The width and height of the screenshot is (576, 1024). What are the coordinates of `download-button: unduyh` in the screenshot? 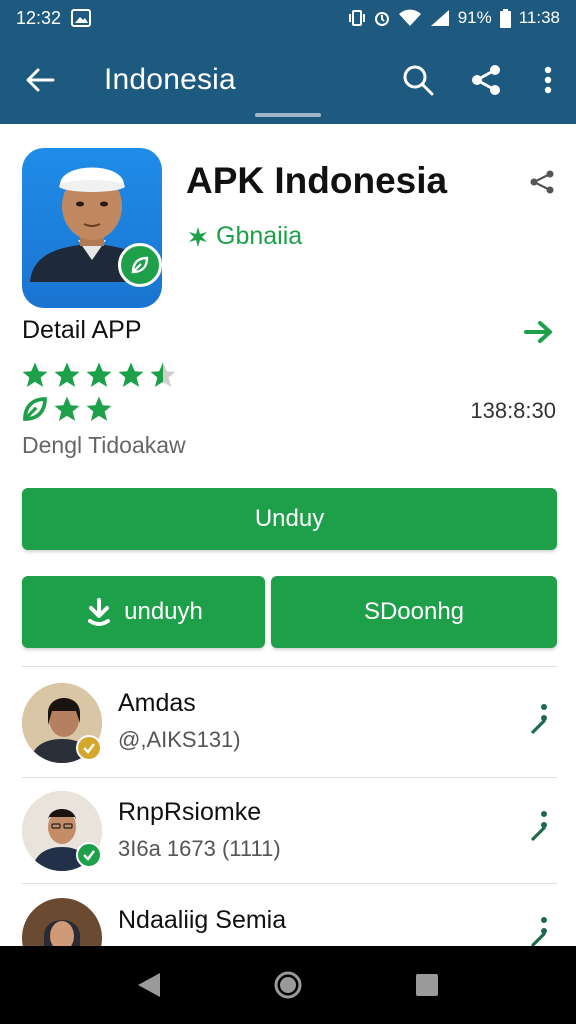 It's located at (143, 612).